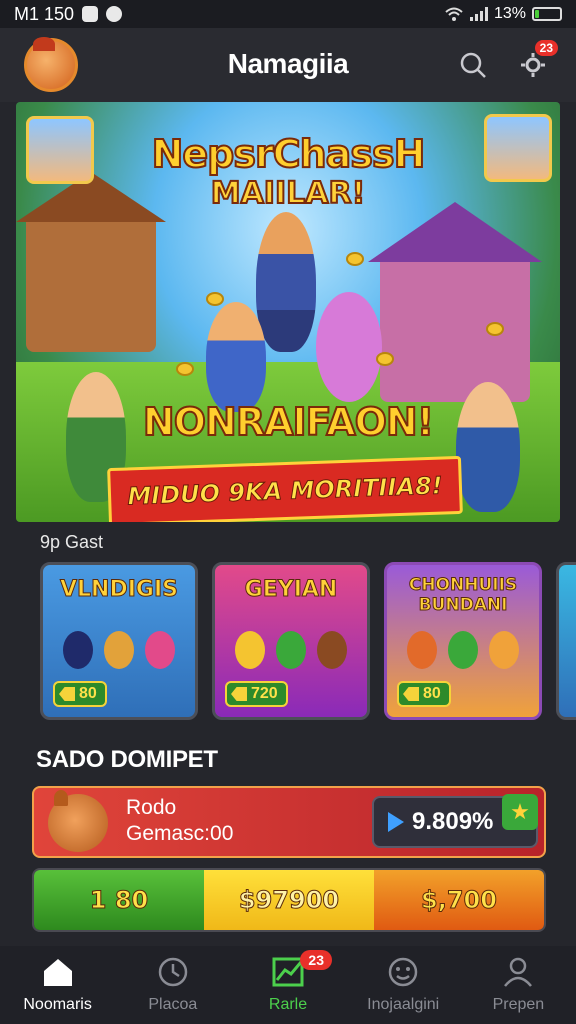  What do you see at coordinates (288, 14) in the screenshot?
I see `status-bar: M1 150 13%` at bounding box center [288, 14].